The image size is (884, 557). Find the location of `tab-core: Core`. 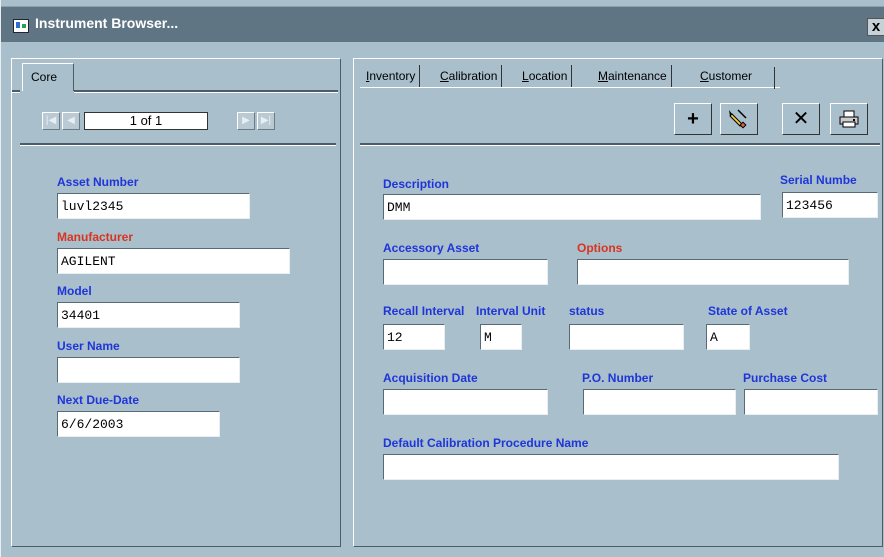

tab-core: Core is located at coordinates (48, 77).